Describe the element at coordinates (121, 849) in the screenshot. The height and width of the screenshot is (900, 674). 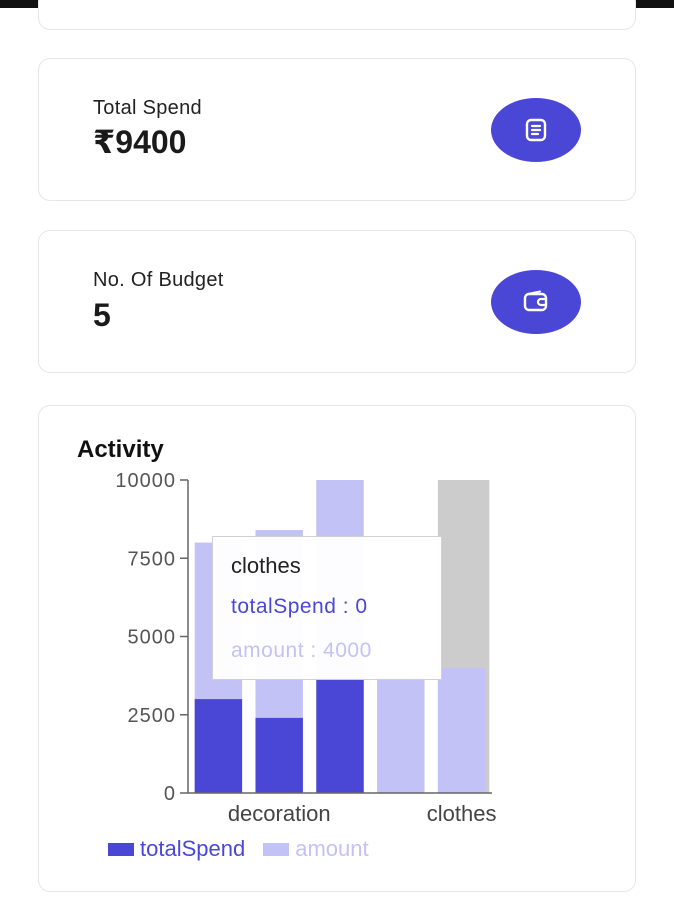
I see `legend-swatch-total-spend` at that location.